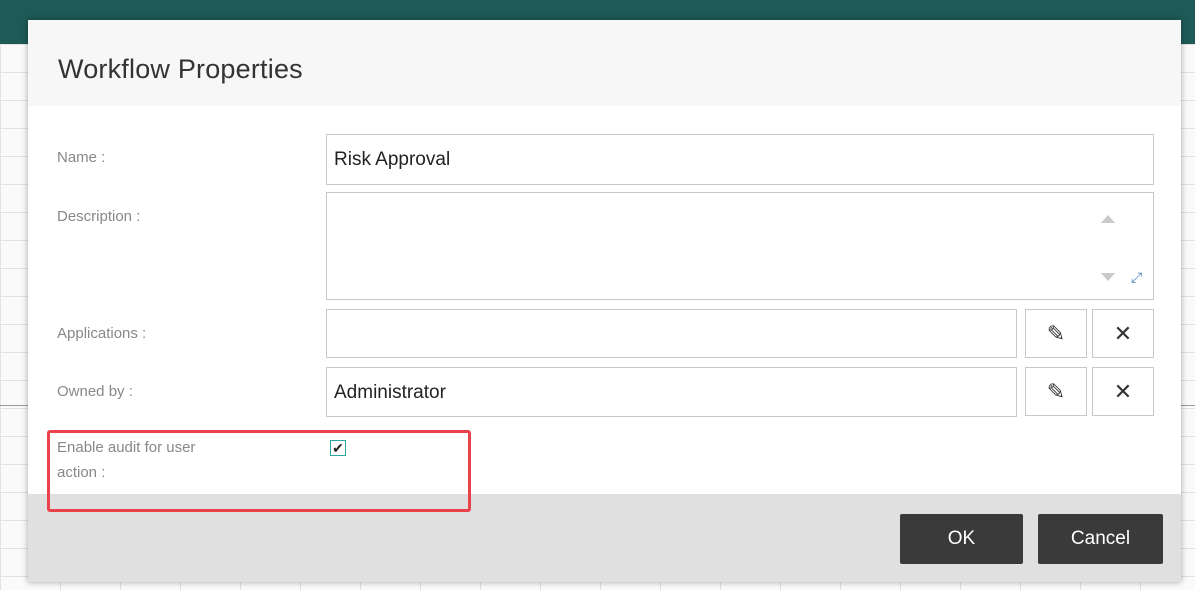 The height and width of the screenshot is (590, 1195). What do you see at coordinates (671, 392) in the screenshot?
I see `owned-by-input: Administrator` at bounding box center [671, 392].